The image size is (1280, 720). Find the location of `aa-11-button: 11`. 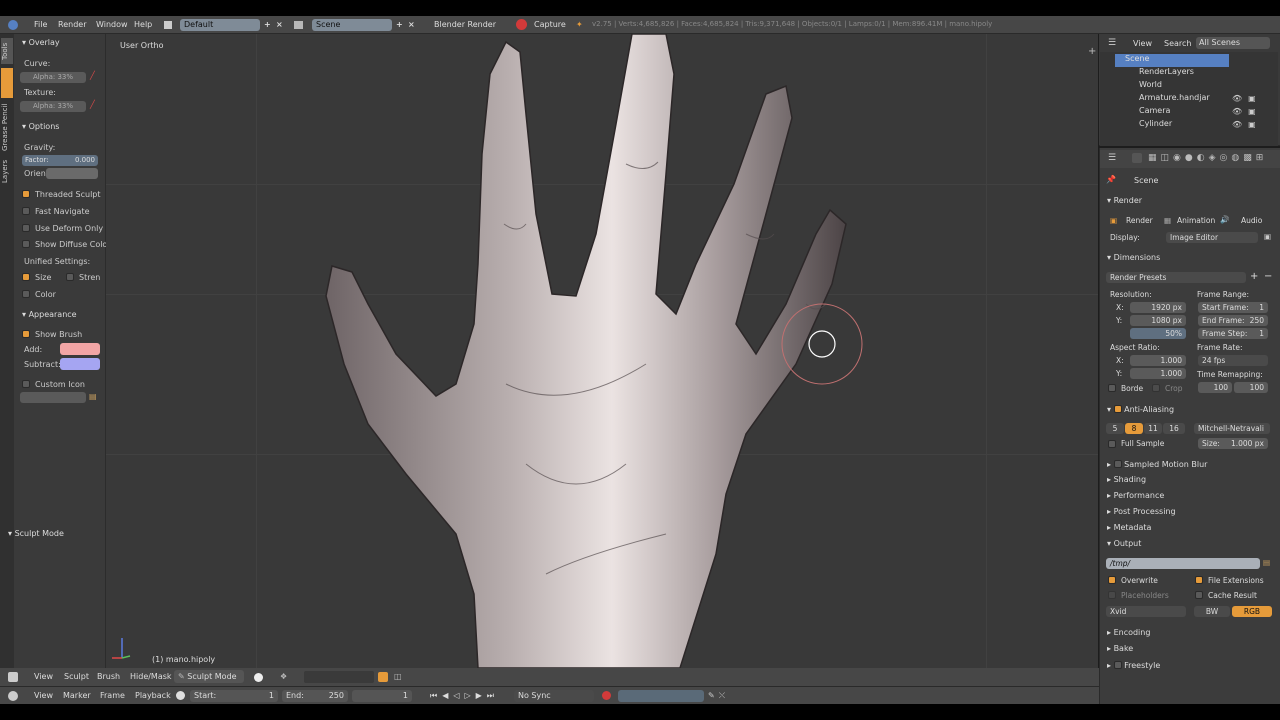

aa-11-button: 11 is located at coordinates (1153, 428).